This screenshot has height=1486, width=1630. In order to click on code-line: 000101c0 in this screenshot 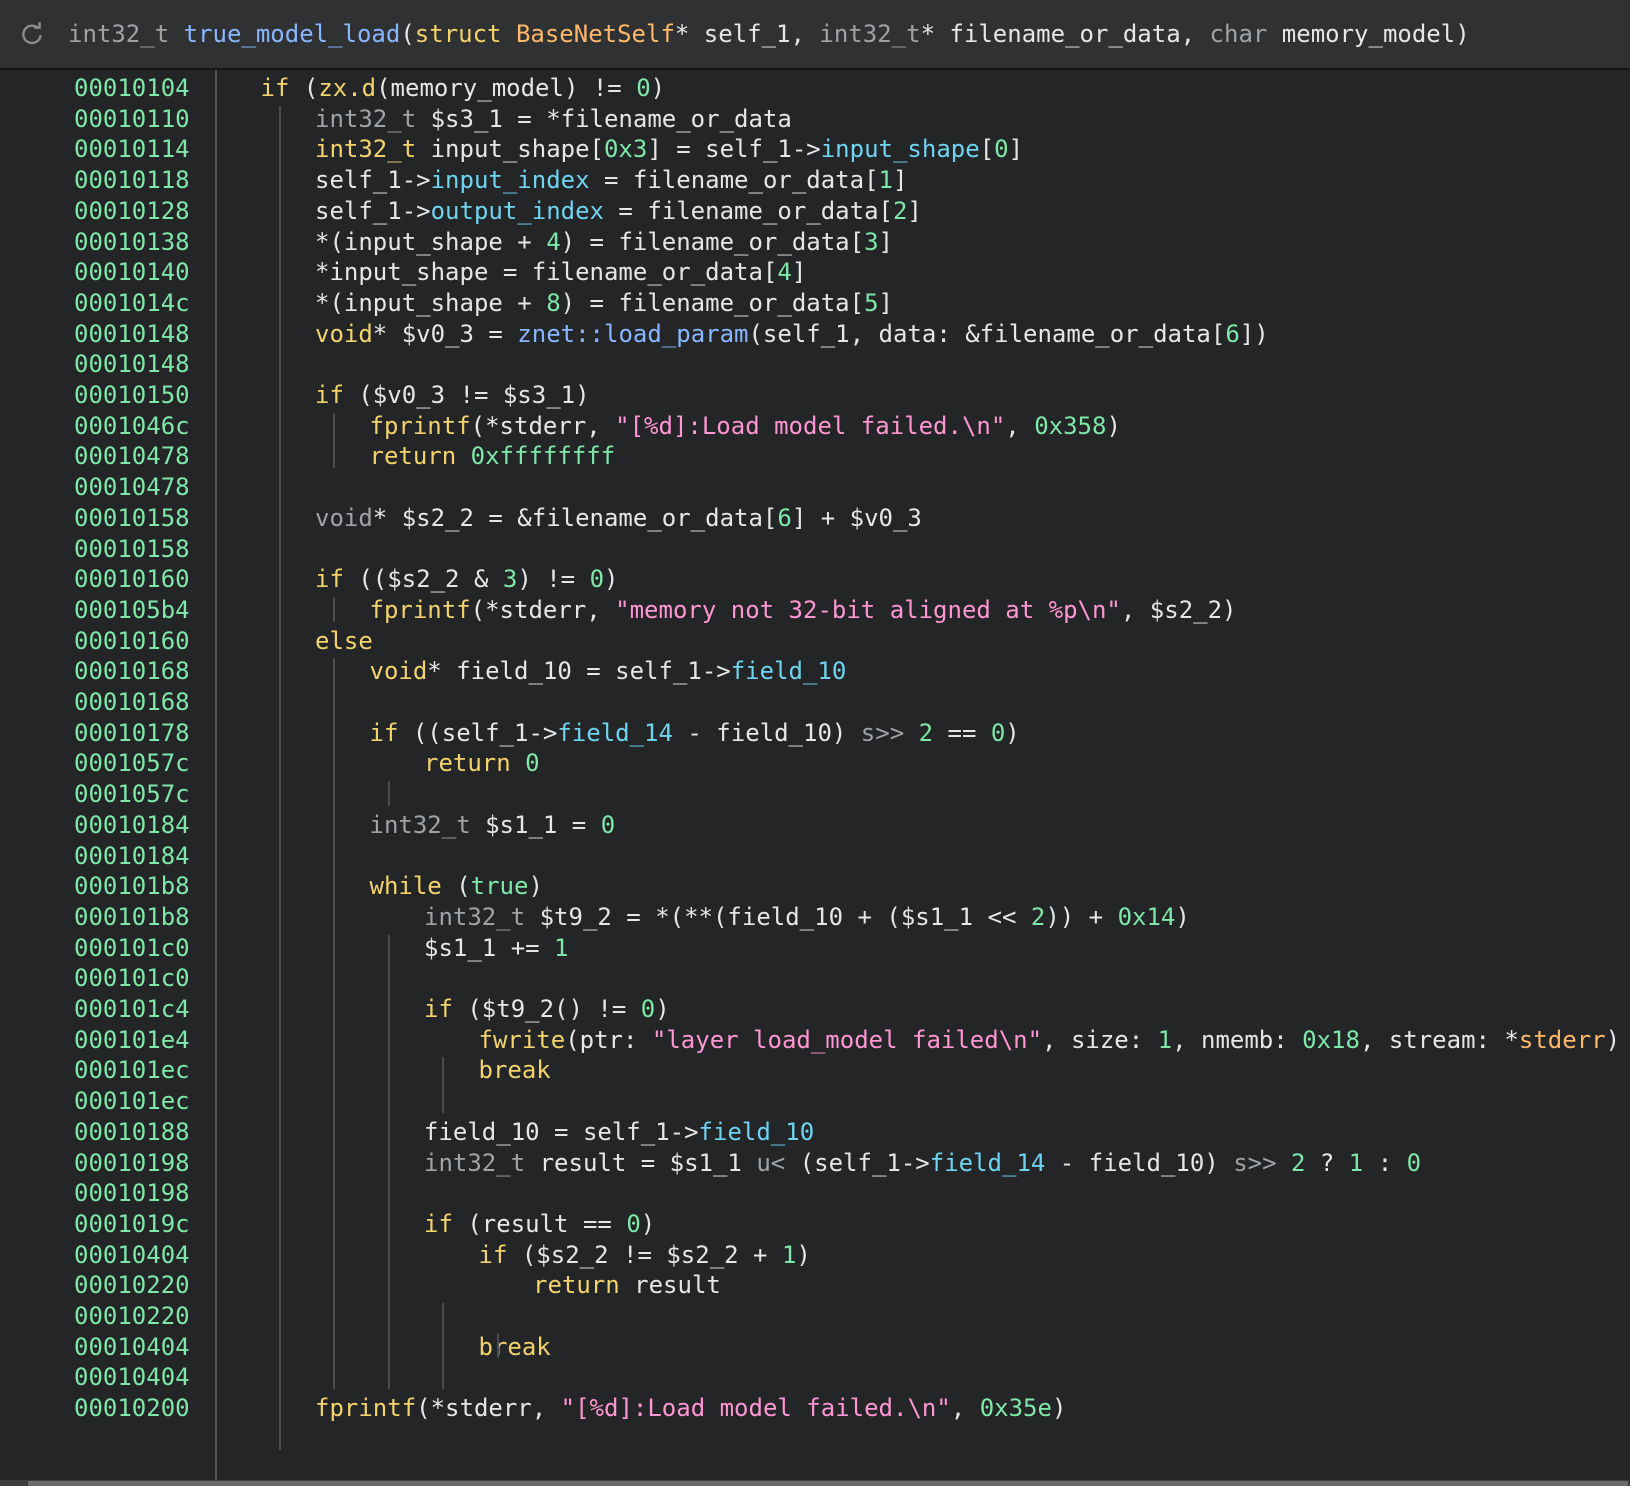, I will do `click(815, 978)`.